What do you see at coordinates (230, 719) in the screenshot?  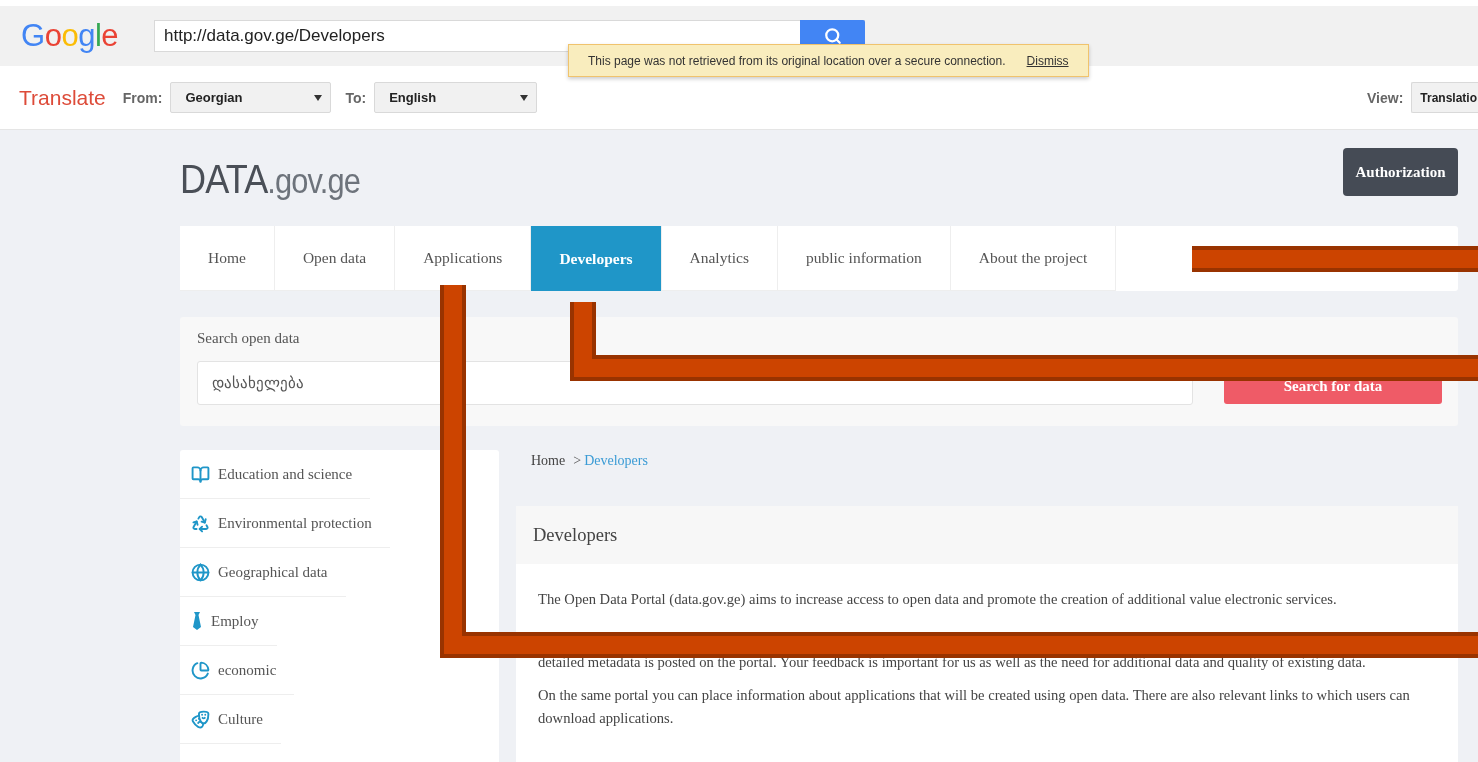 I see `category-item: Culture` at bounding box center [230, 719].